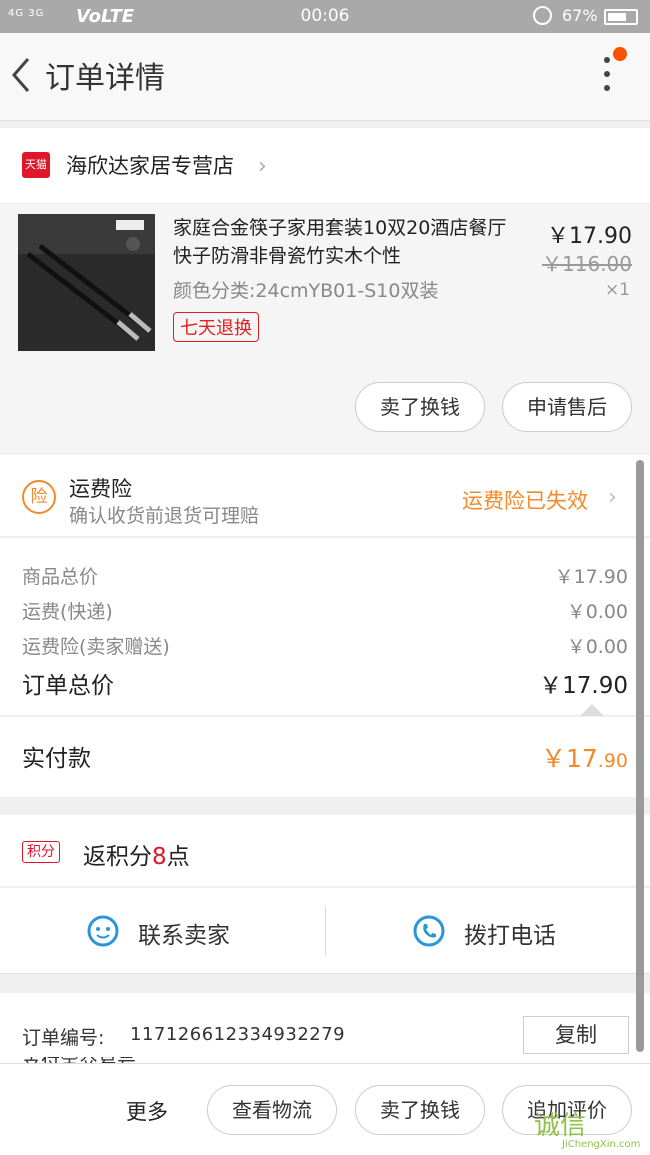 The image size is (650, 1155). Describe the element at coordinates (525, 501) in the screenshot. I see `insurance-status: 运费险已失效` at that location.